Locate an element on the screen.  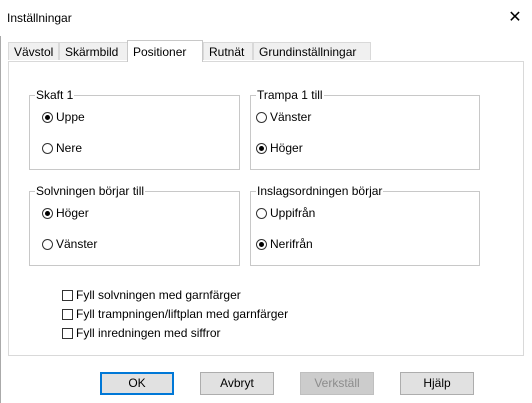
checkbox-fyll-solvning: Fyll solvningen med garnfärger is located at coordinates (151, 295).